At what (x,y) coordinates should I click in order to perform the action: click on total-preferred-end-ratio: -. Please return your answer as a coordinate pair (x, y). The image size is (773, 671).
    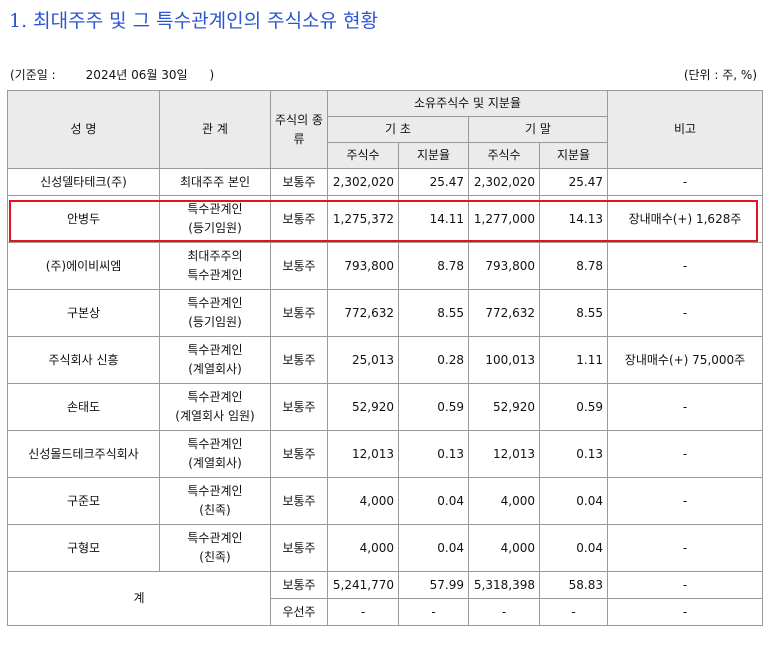
    Looking at the image, I should click on (573, 612).